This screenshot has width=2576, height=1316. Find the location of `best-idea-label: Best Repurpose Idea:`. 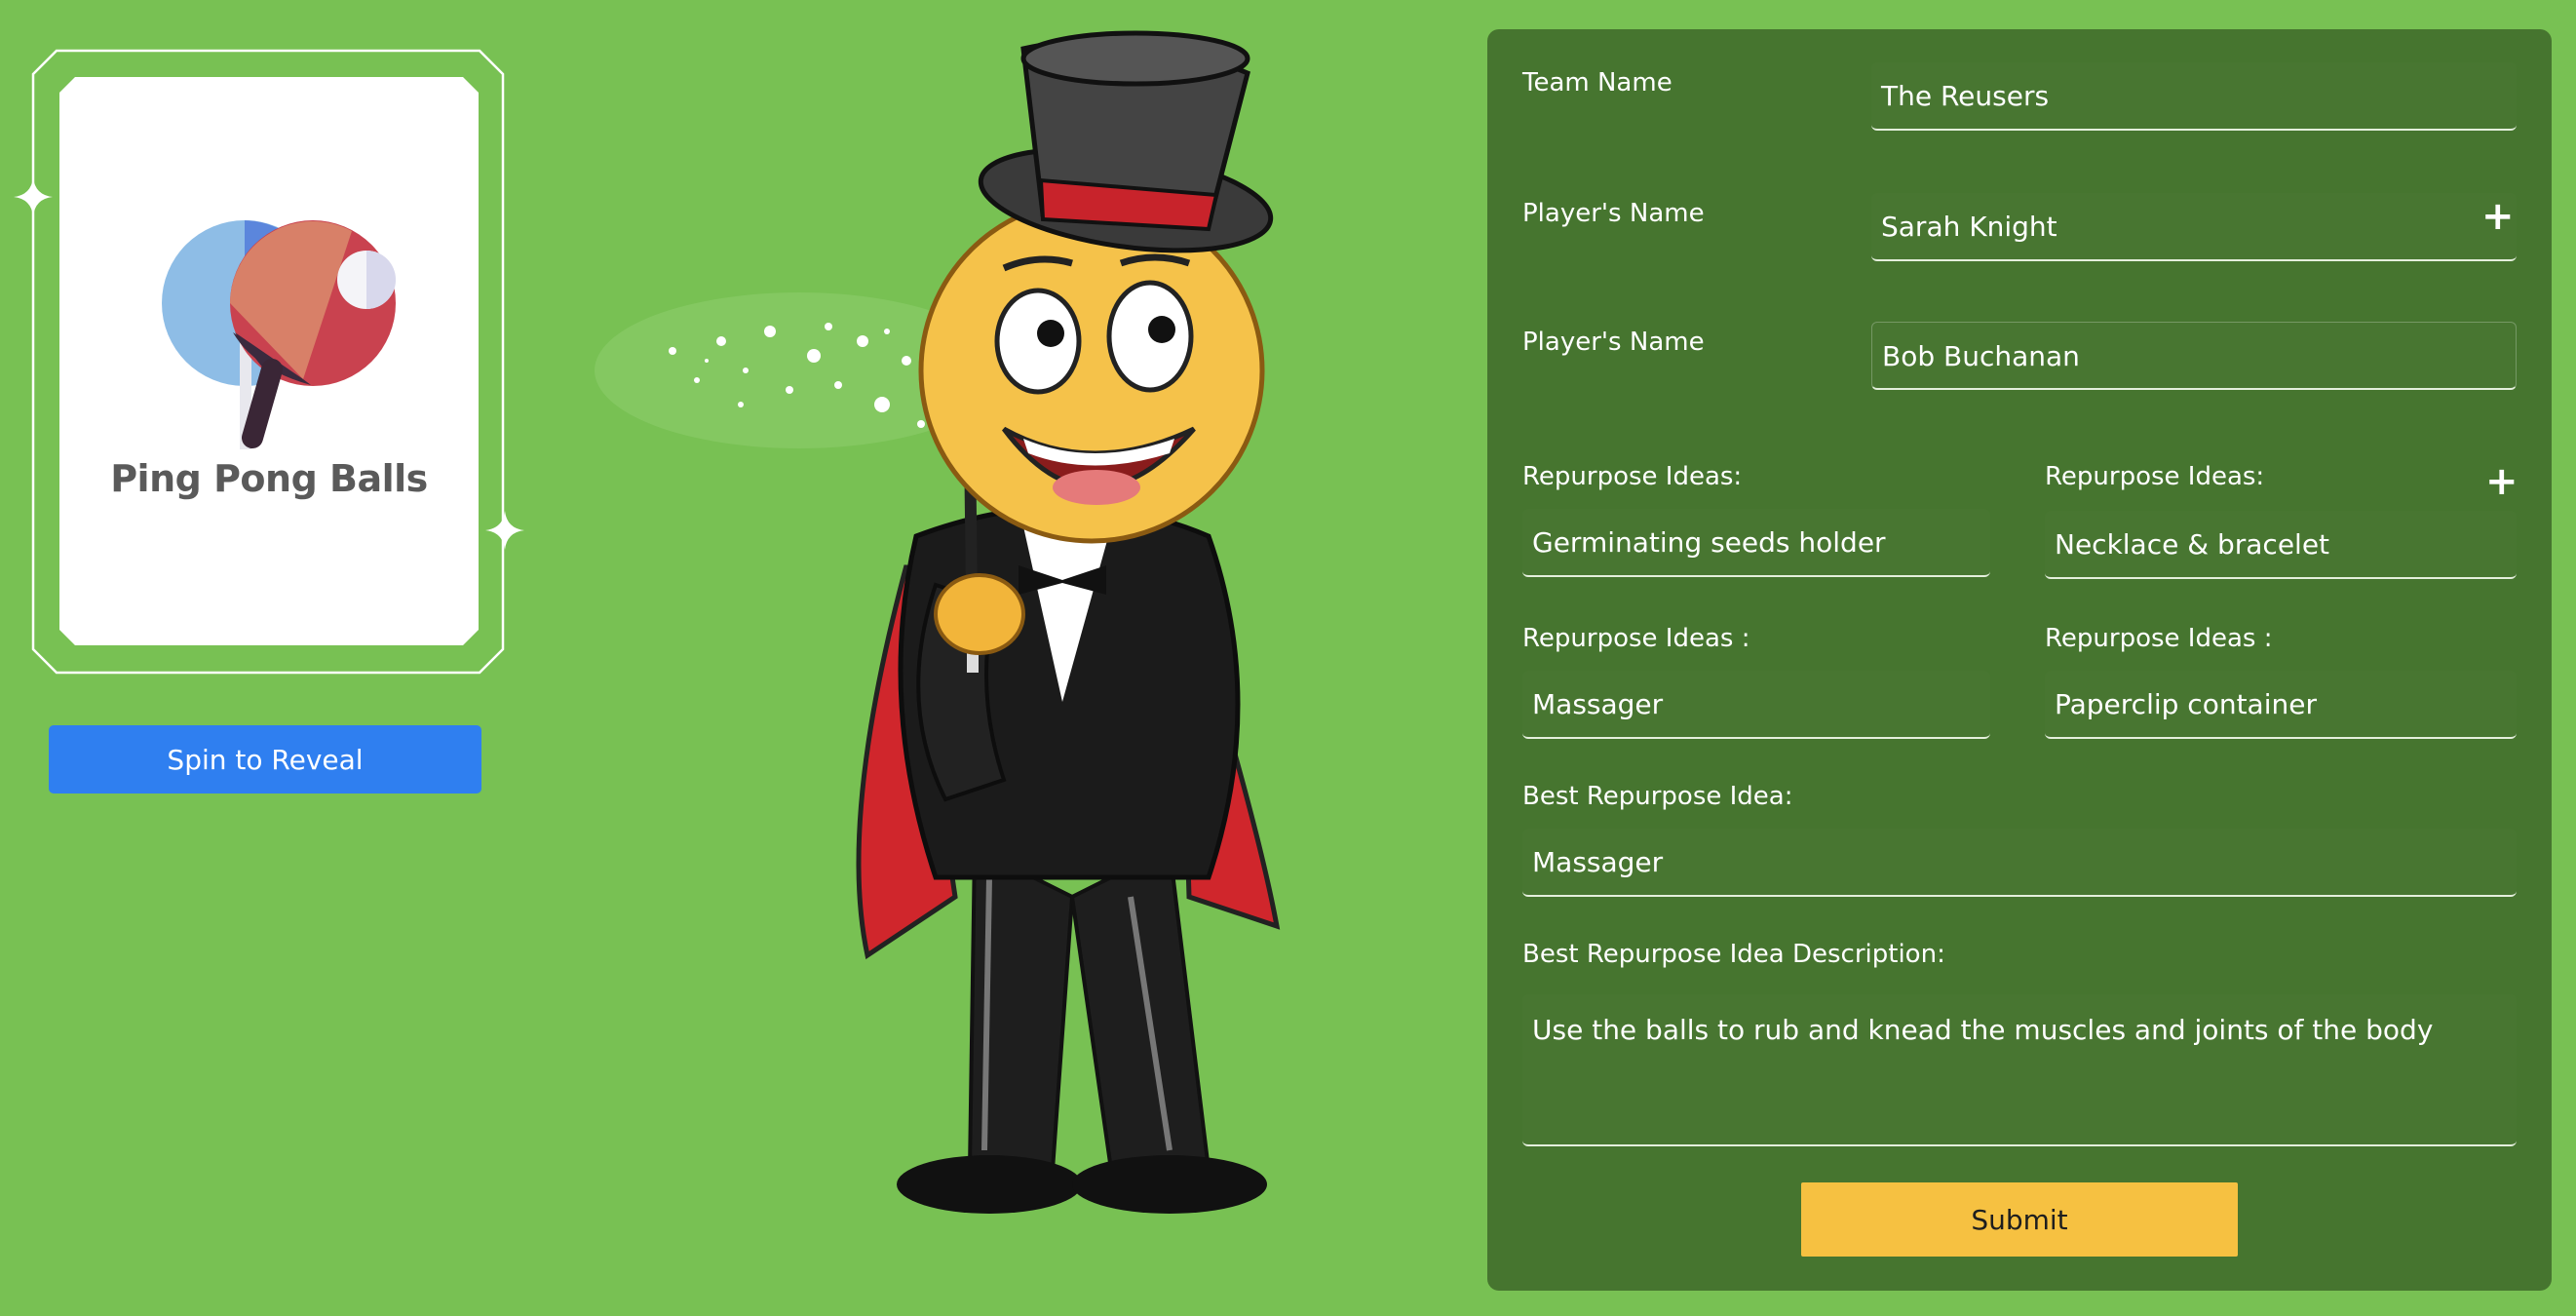

best-idea-label: Best Repurpose Idea: is located at coordinates (1657, 796).